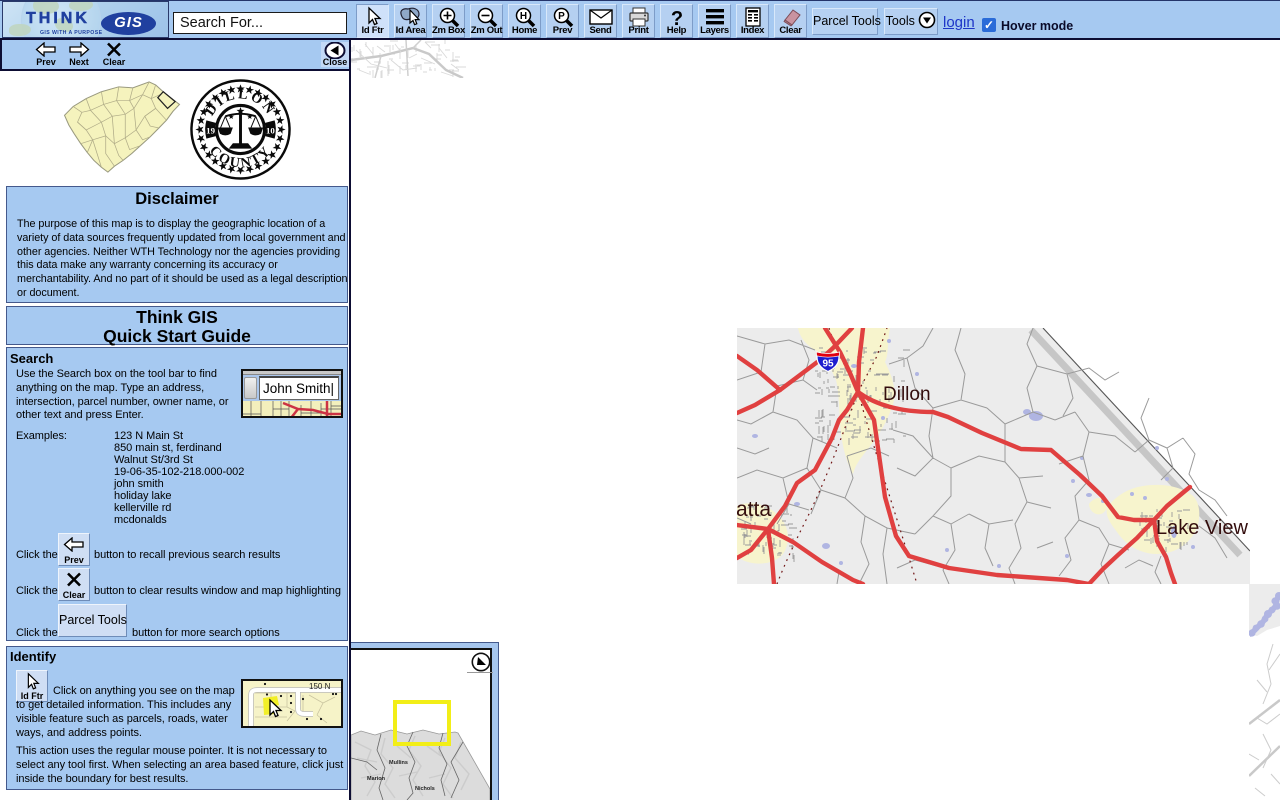  I want to click on svg-text: atta, so click(754, 509).